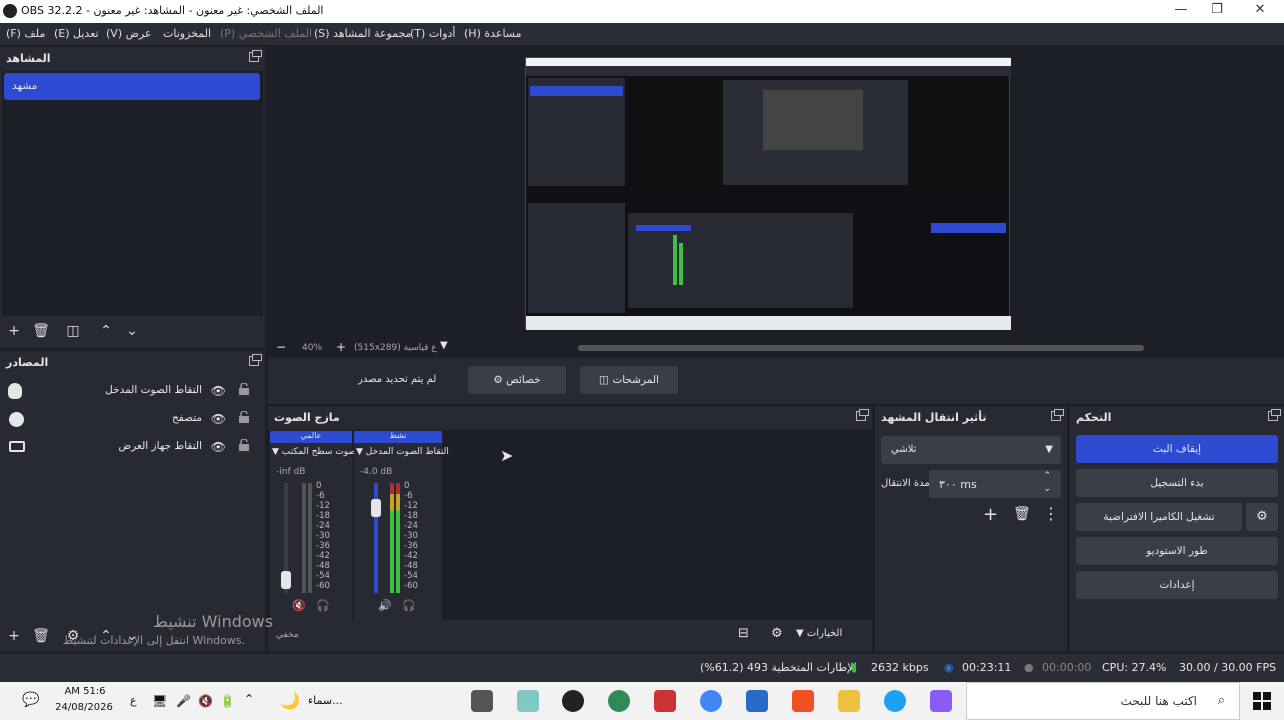  Describe the element at coordinates (187, 33) in the screenshot. I see `menu-stored: المخزونات` at that location.